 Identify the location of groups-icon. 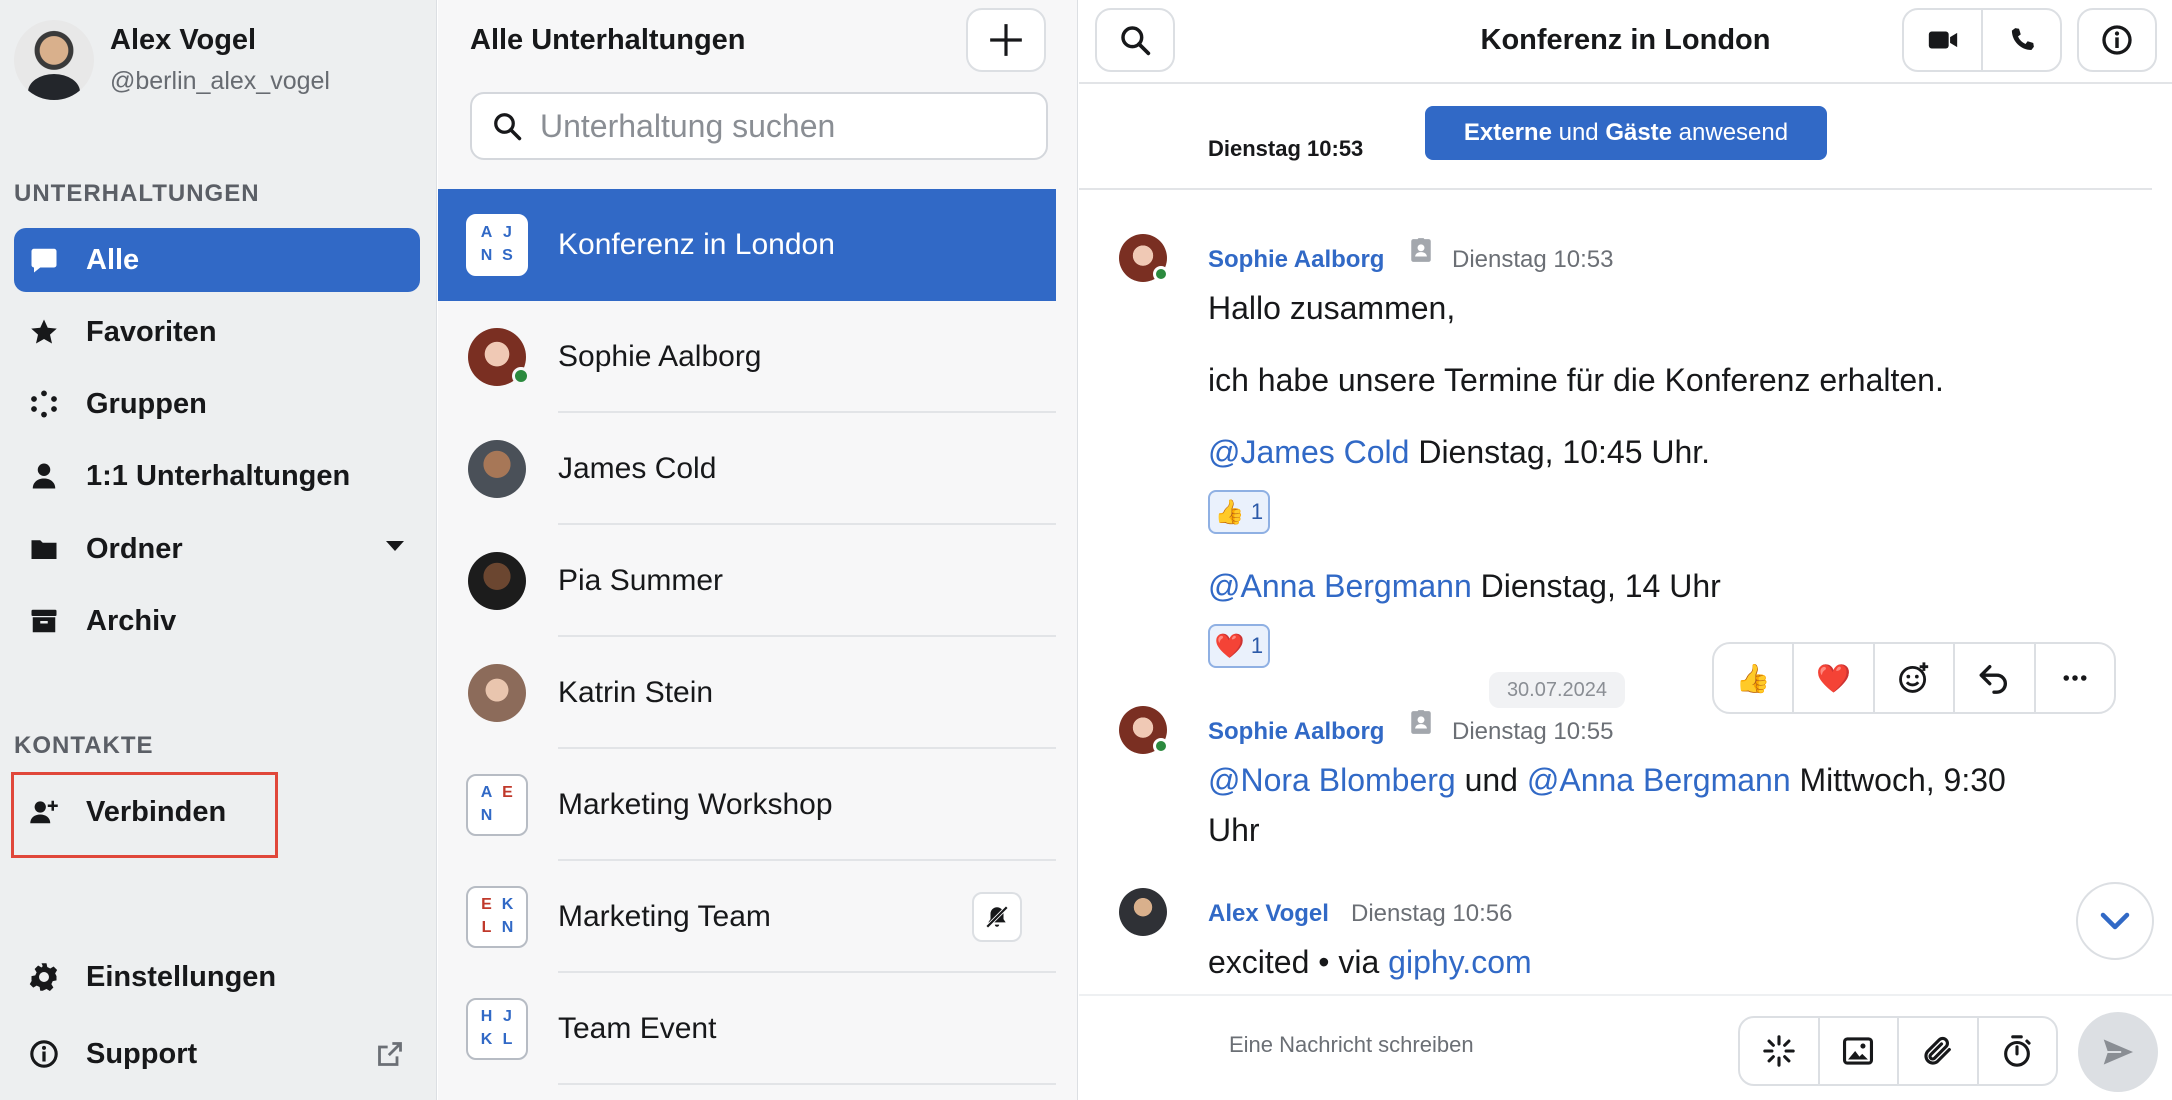
(44, 404).